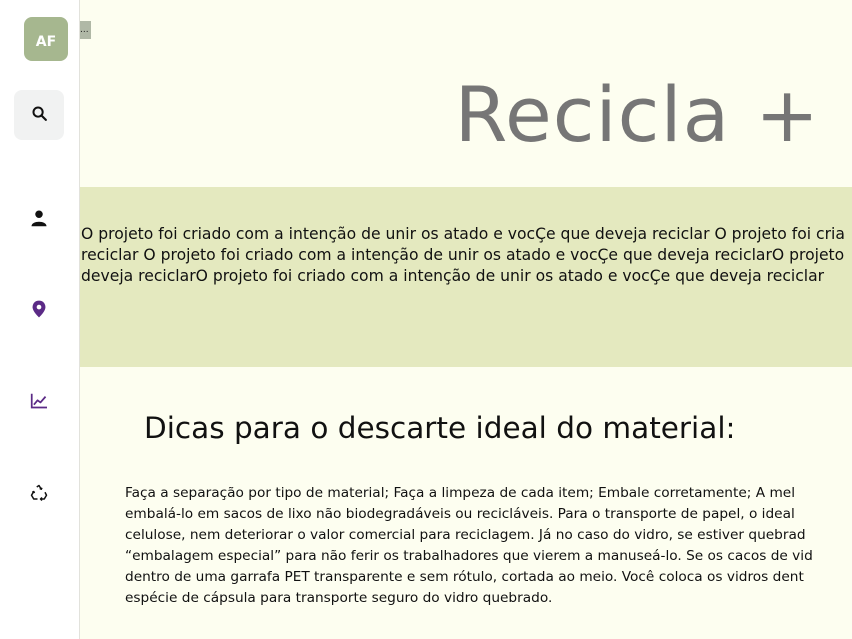 This screenshot has width=852, height=639. I want to click on search-icon, so click(39, 115).